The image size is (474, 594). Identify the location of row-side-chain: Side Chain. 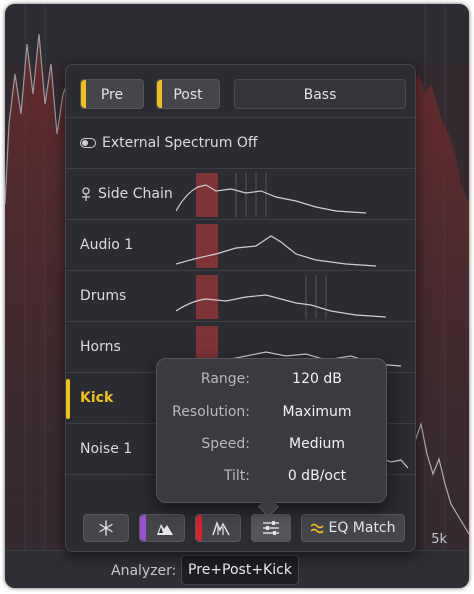
(240, 193).